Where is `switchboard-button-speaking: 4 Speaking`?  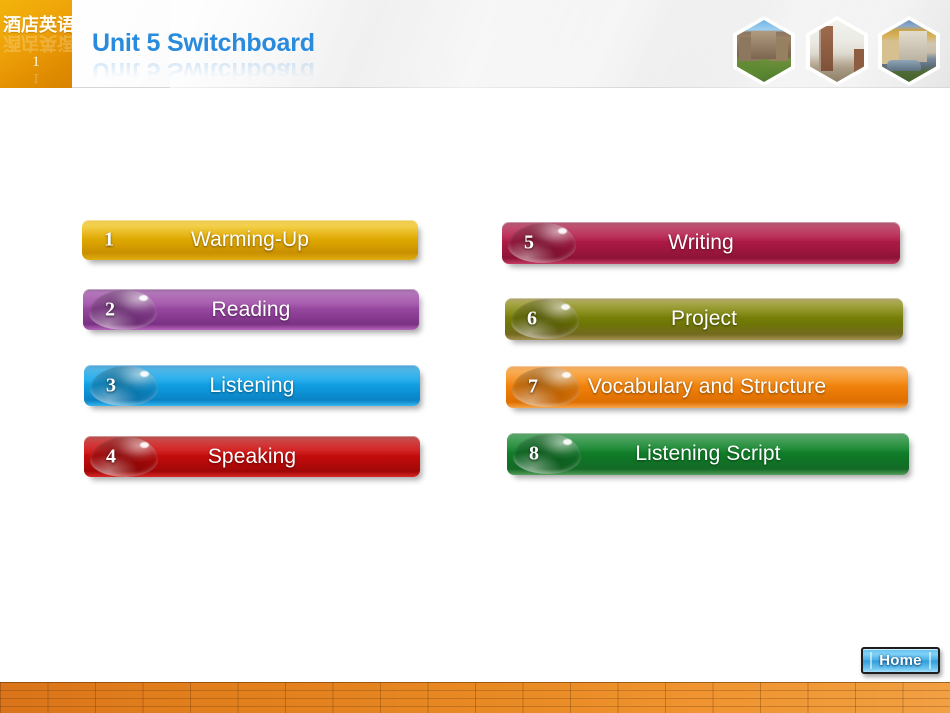
switchboard-button-speaking: 4 Speaking is located at coordinates (252, 456).